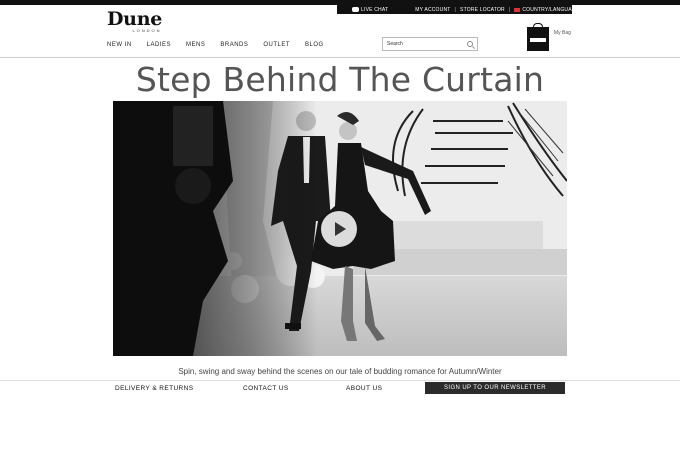 Image resolution: width=680 pixels, height=463 pixels. Describe the element at coordinates (430, 44) in the screenshot. I see `search-input: Search` at that location.